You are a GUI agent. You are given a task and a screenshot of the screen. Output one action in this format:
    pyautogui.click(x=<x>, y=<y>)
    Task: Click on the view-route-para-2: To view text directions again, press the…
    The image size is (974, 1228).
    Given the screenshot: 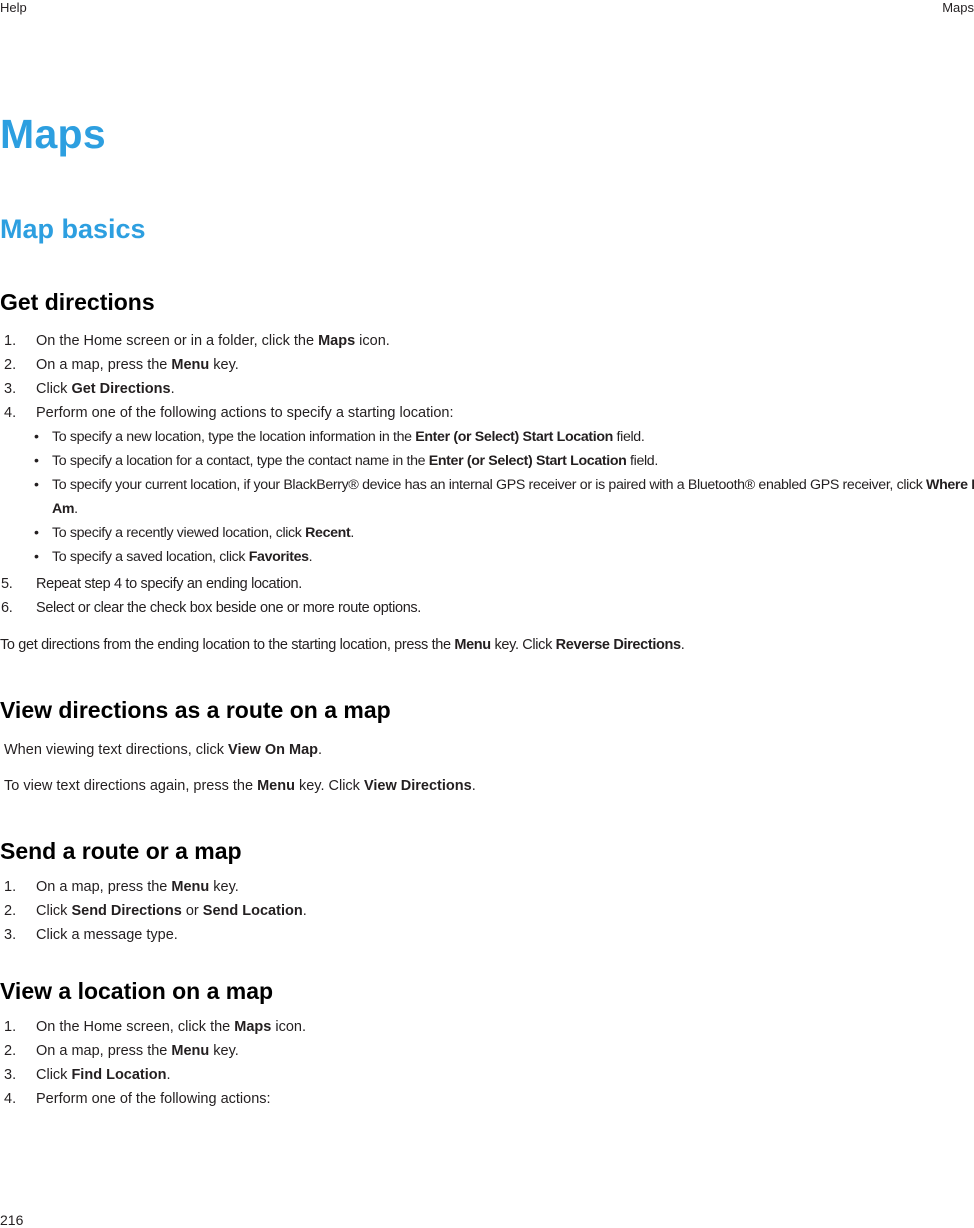 What is the action you would take?
    pyautogui.click(x=240, y=786)
    